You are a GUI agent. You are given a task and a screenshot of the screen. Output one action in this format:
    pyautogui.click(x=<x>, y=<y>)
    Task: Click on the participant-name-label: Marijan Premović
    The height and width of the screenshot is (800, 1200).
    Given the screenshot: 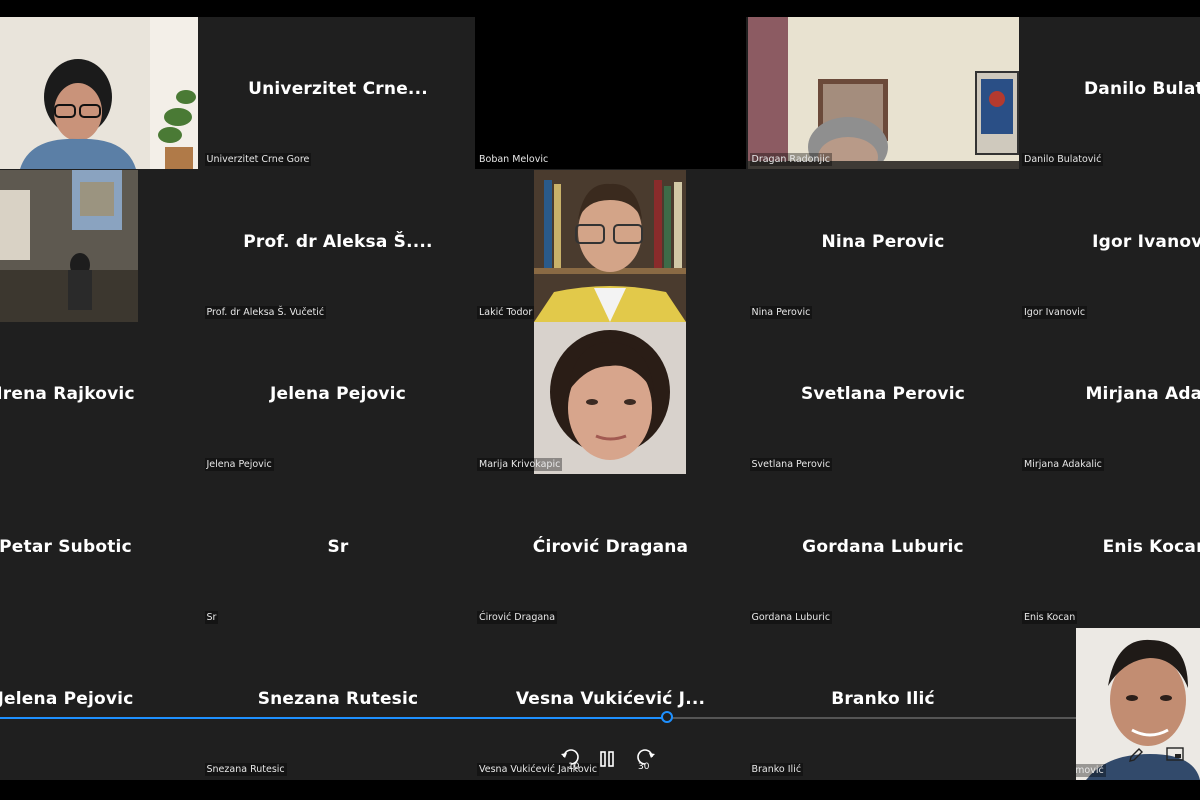 What is the action you would take?
    pyautogui.click(x=1091, y=770)
    